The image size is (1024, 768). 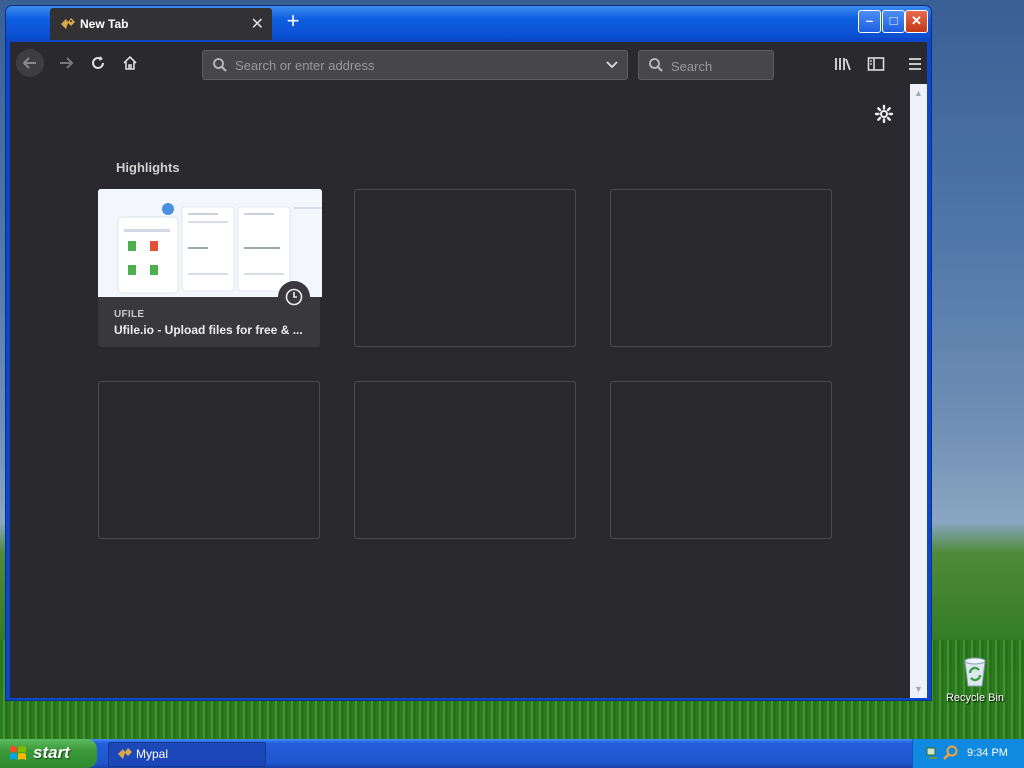 I want to click on recycle-bin-icon, so click(x=975, y=672).